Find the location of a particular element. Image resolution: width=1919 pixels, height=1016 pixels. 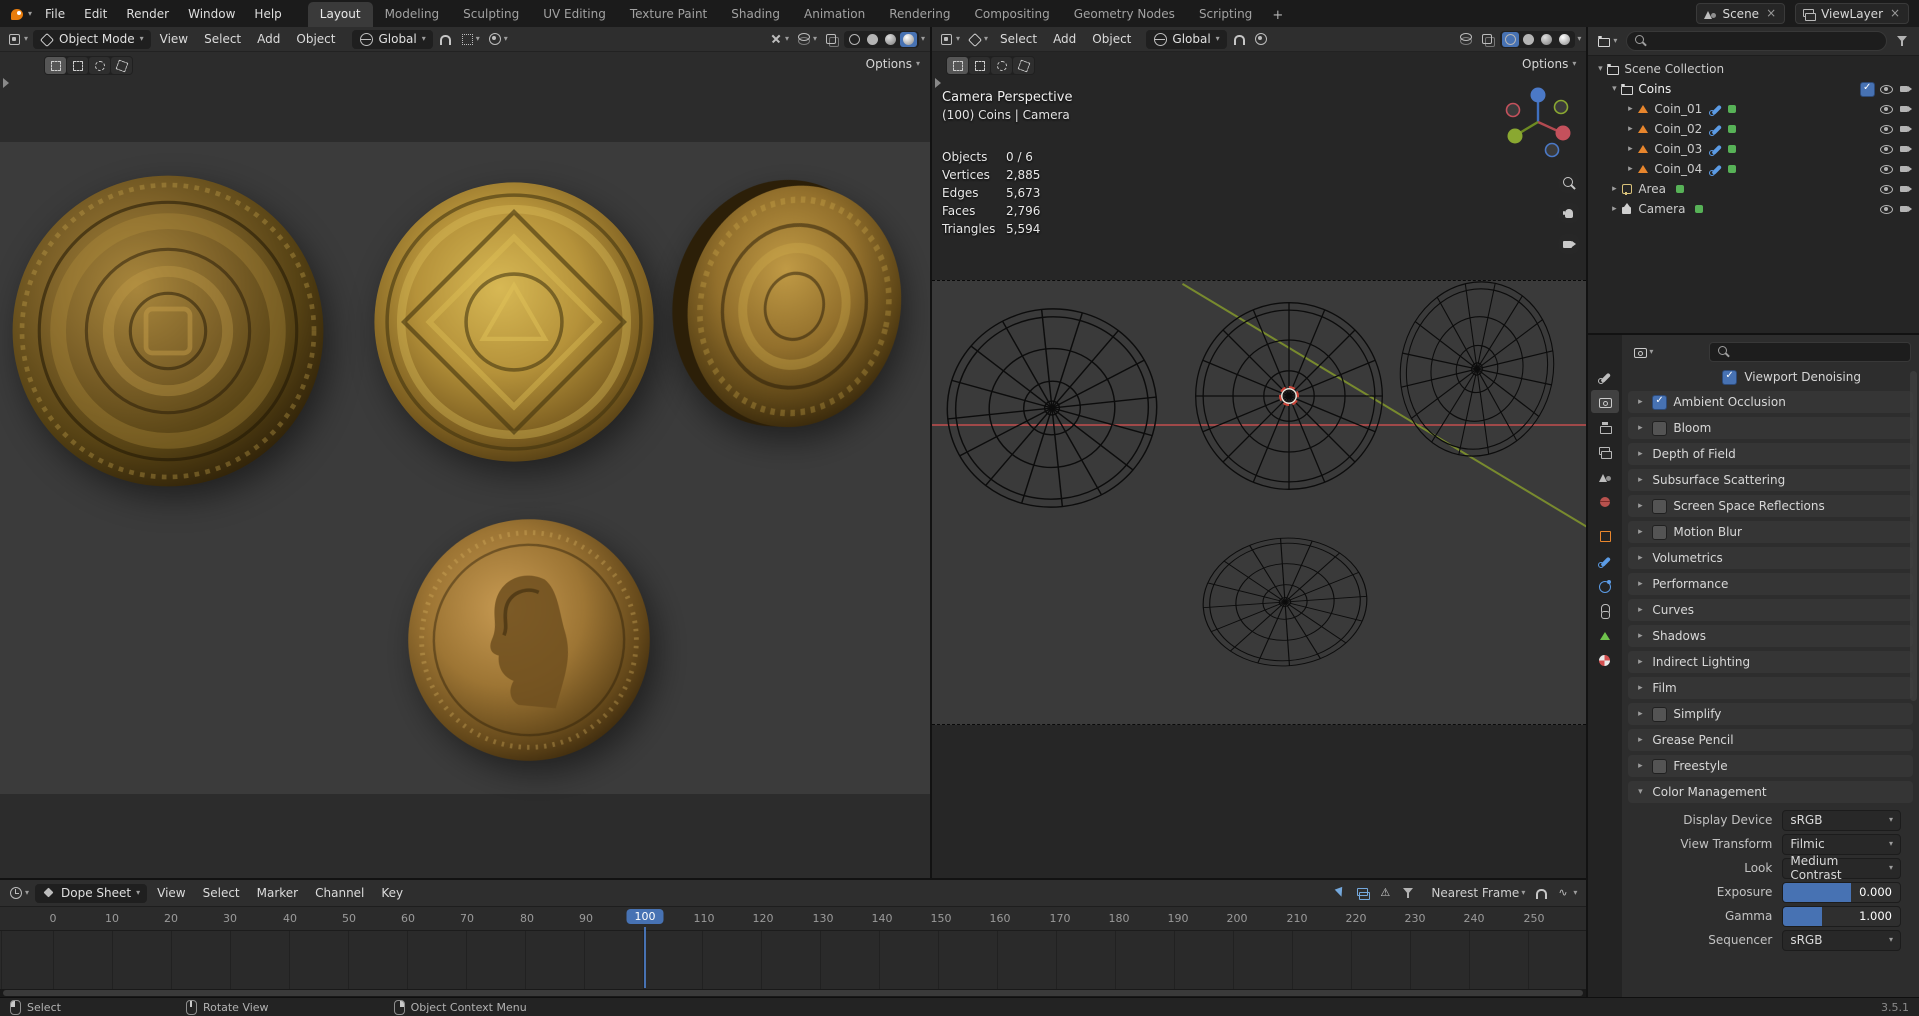

tab-animation: Animation is located at coordinates (834, 14).